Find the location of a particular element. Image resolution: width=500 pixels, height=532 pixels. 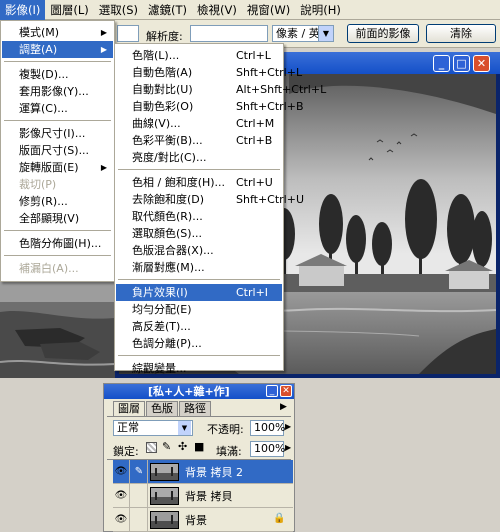

layer-row: 👁 背景 拷貝 is located at coordinates (203, 496).